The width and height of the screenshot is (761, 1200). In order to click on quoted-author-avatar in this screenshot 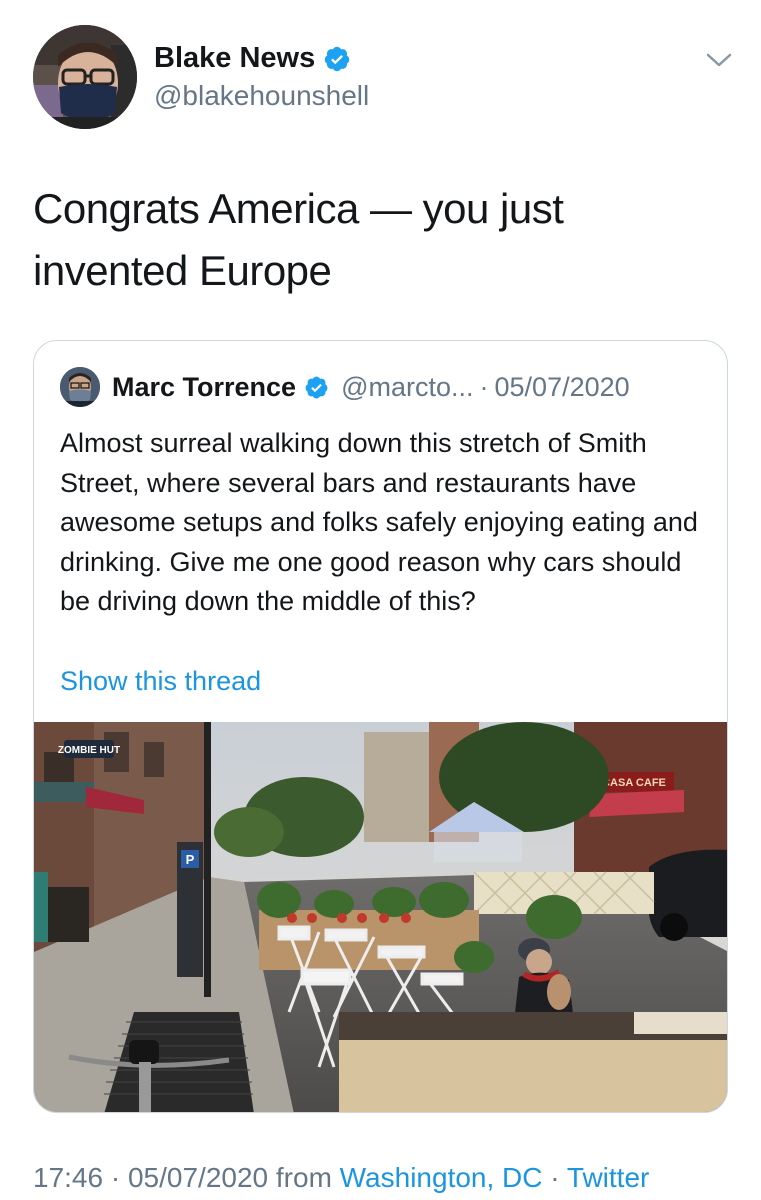, I will do `click(80, 387)`.